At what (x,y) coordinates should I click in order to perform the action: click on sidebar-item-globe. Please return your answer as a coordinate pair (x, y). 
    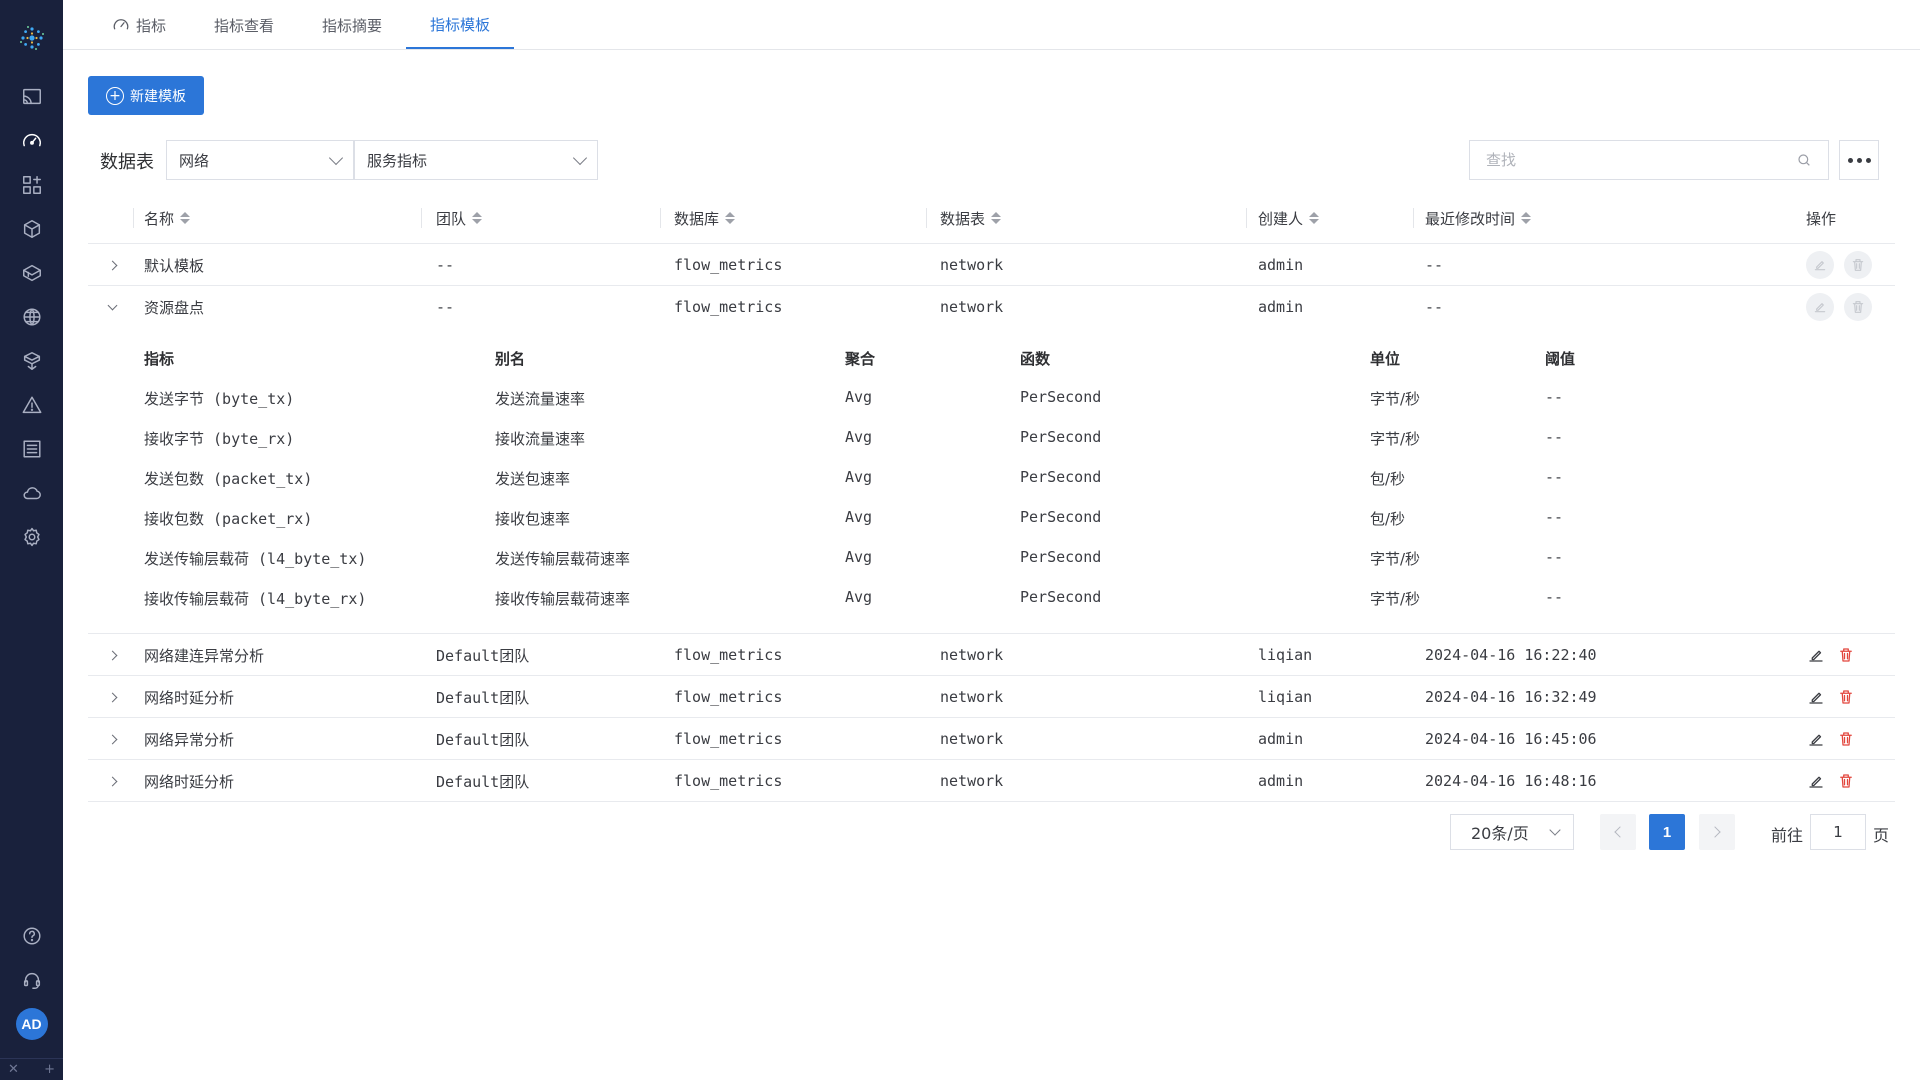
    Looking at the image, I should click on (31, 317).